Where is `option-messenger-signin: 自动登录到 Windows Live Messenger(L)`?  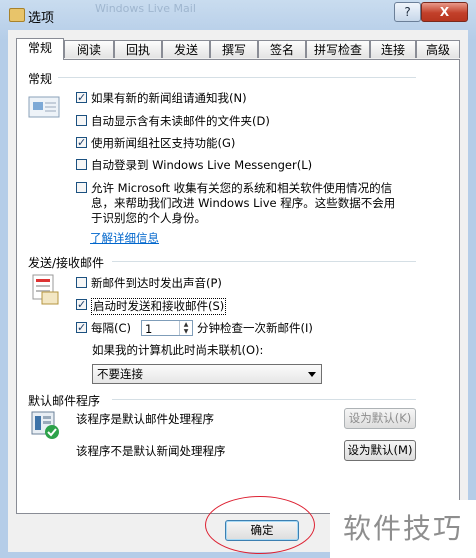
option-messenger-signin: 自动登录到 Windows Live Messenger(L) is located at coordinates (194, 165).